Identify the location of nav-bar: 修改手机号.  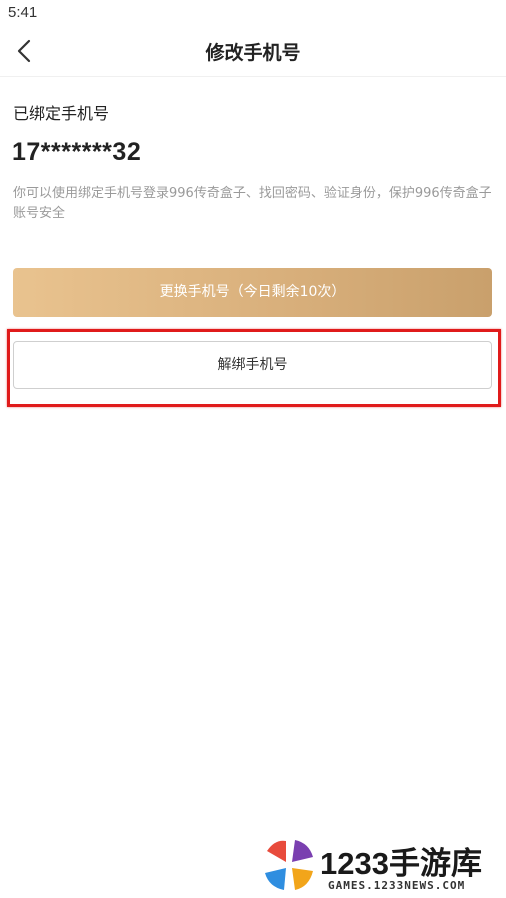
(253, 51).